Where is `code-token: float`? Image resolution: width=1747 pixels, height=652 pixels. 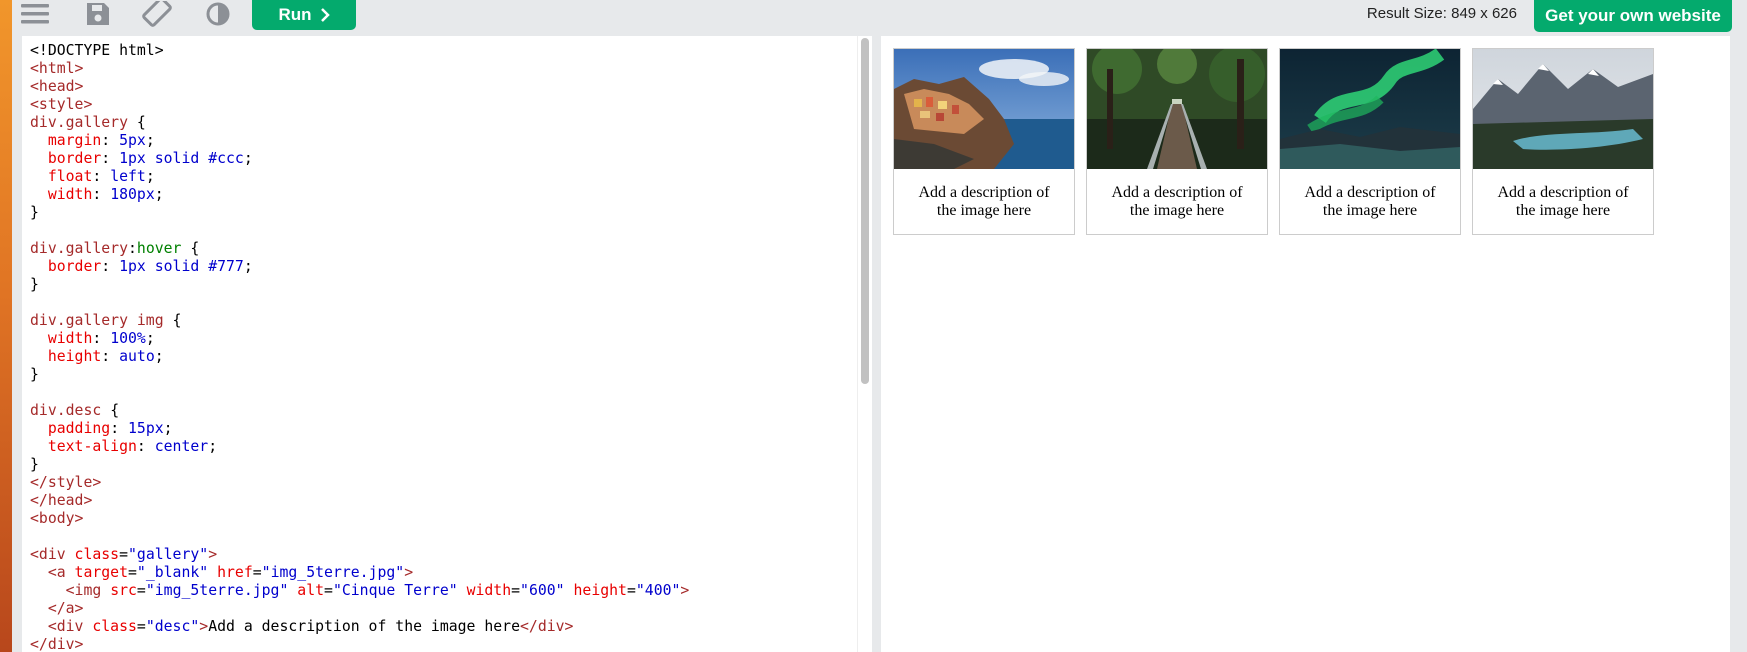
code-token: float is located at coordinates (61, 176).